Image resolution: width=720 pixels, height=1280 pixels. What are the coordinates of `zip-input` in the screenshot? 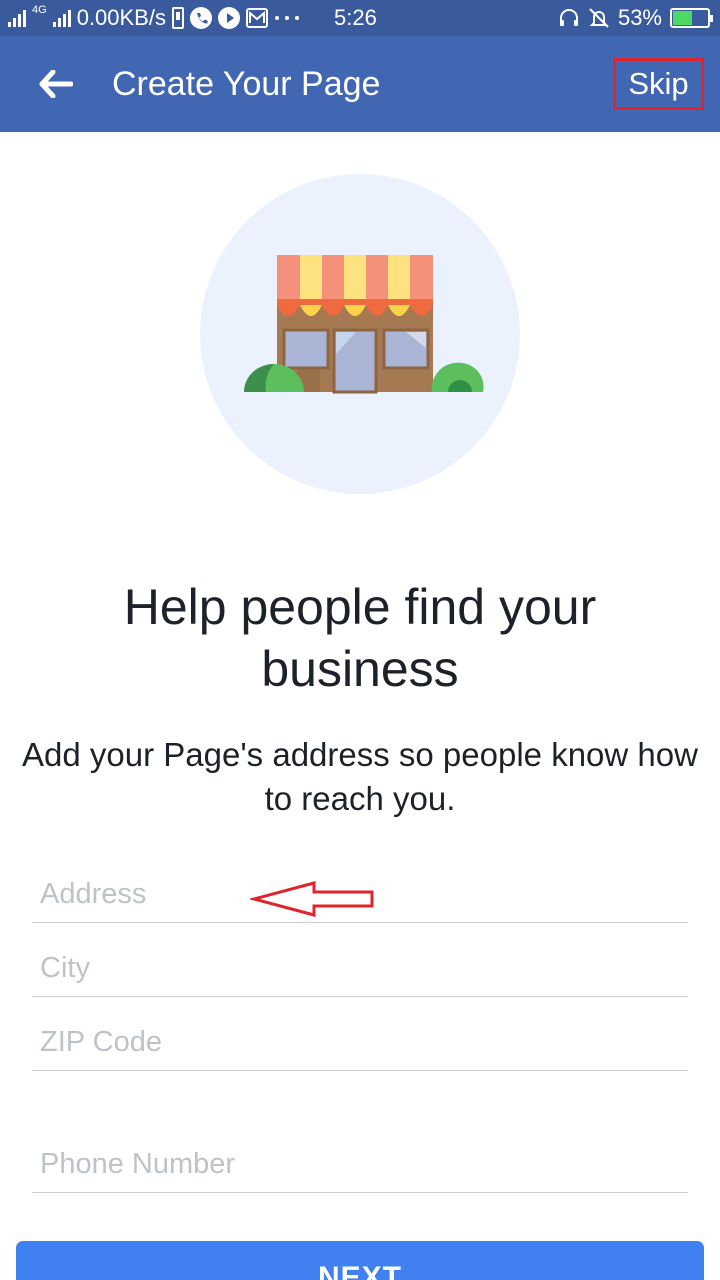 It's located at (360, 1042).